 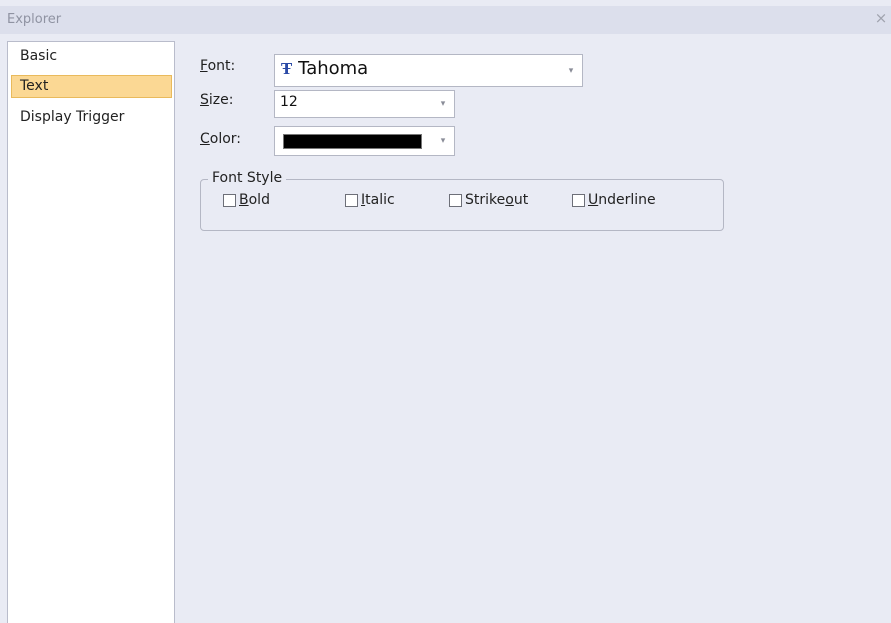 I want to click on option-mnemonic: B, so click(x=244, y=200).